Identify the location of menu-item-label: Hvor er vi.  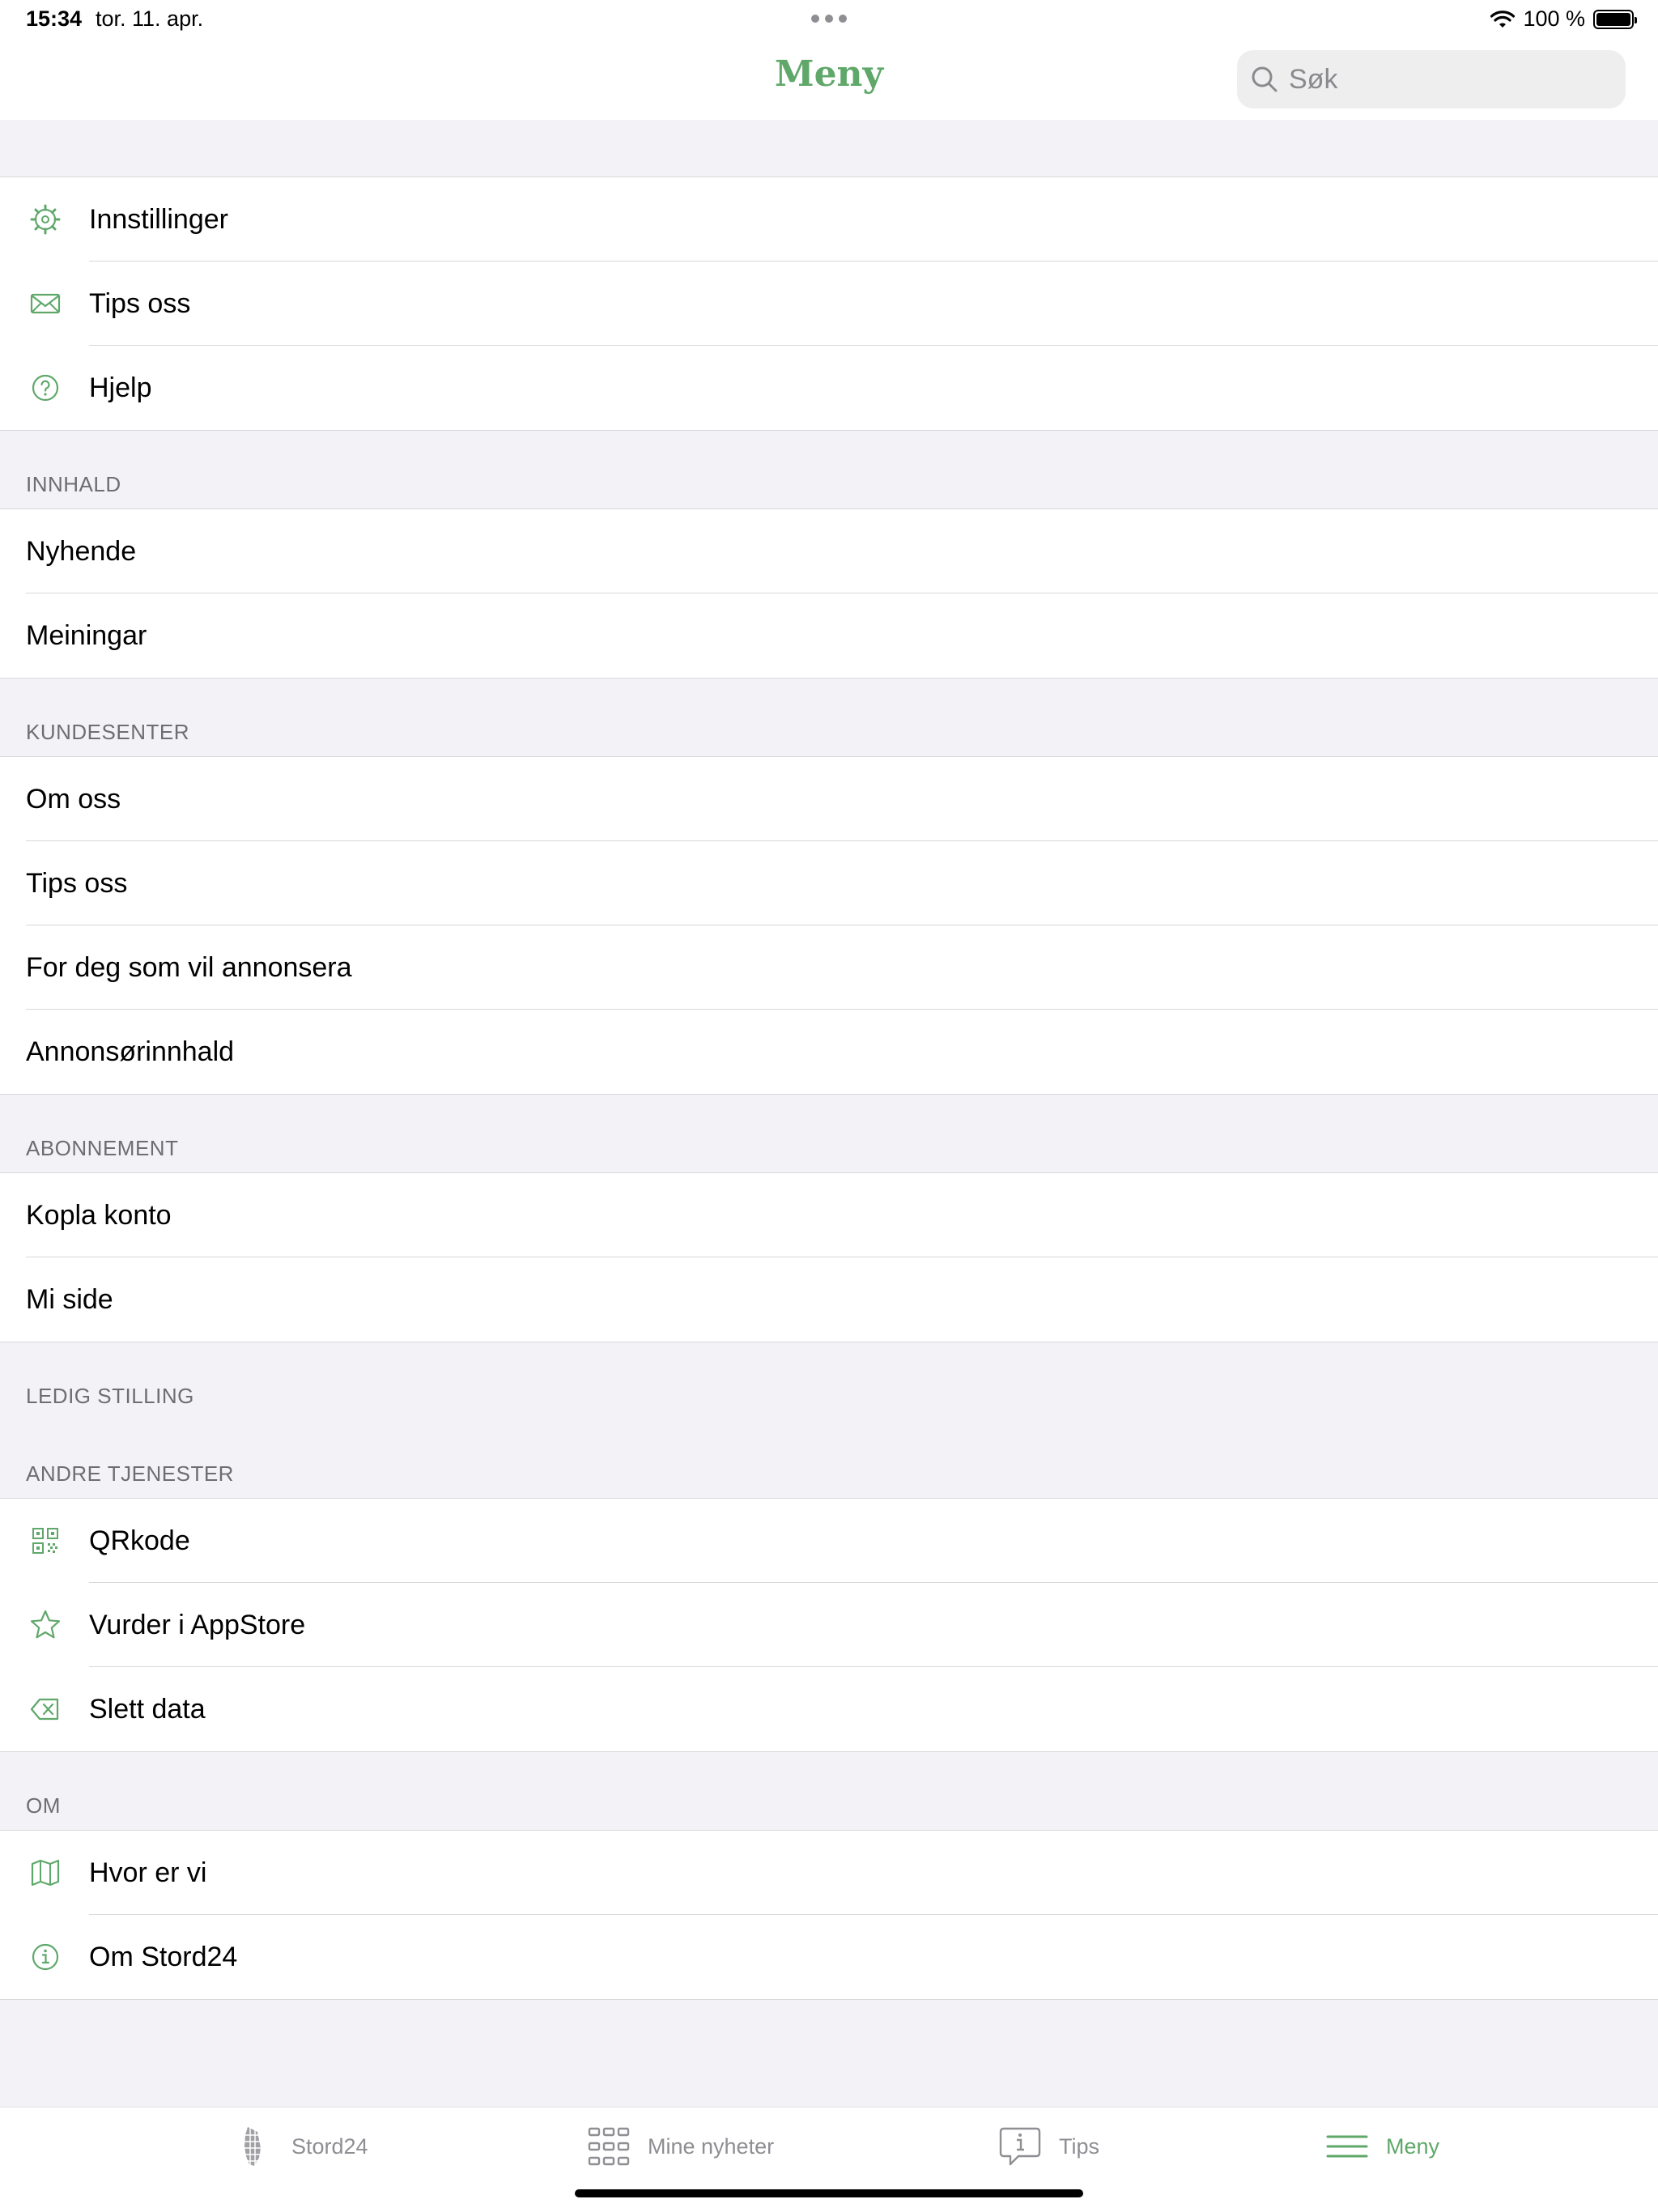
(148, 1873).